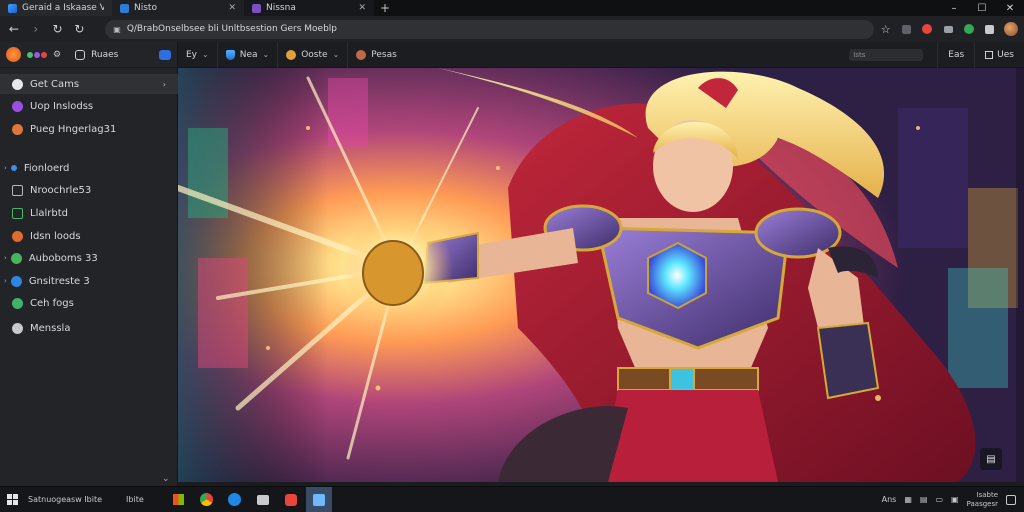 Image resolution: width=1024 pixels, height=512 pixels. I want to click on puzzle-icon, so click(989, 29).